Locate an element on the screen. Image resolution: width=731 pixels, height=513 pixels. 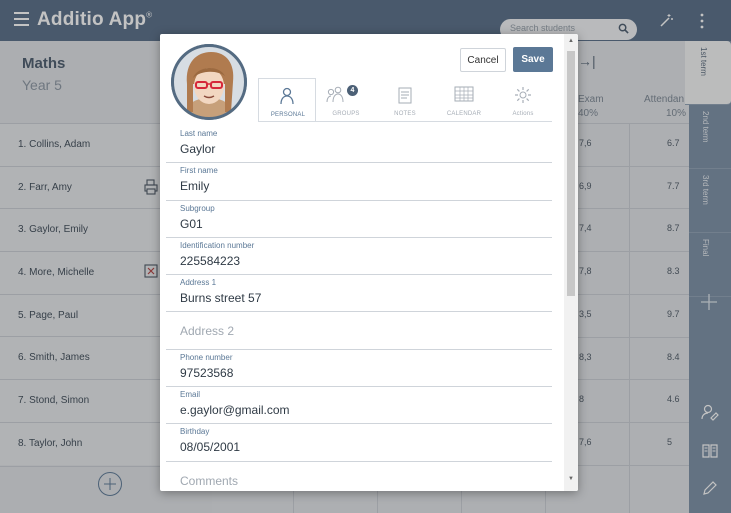
tab-actions: Actions is located at coordinates (523, 100).